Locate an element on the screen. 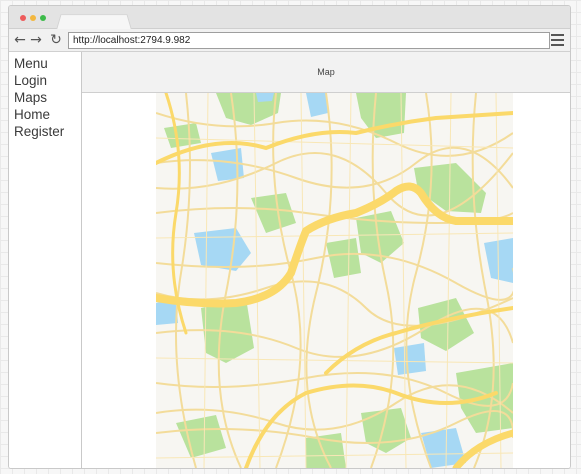 The image size is (581, 474). close-window-button is located at coordinates (23, 18).